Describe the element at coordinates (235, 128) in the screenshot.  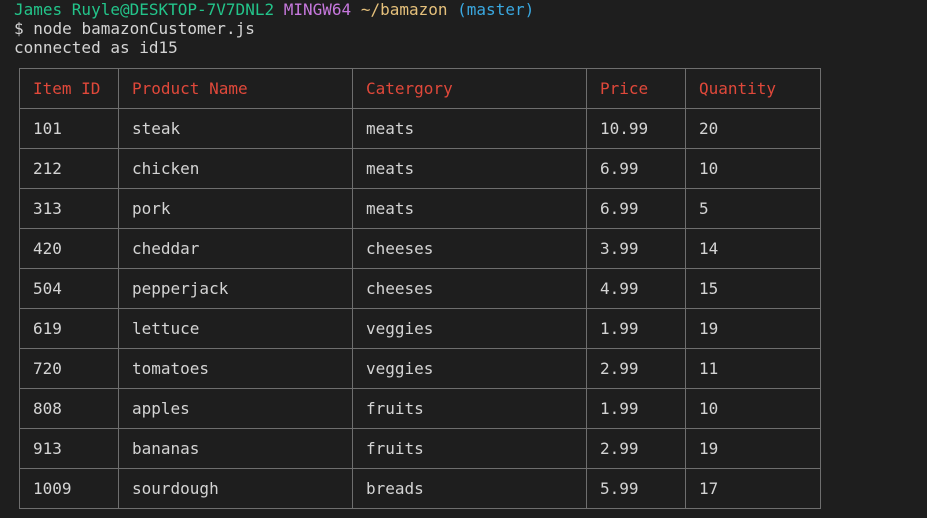
I see `cell-product-name: steak` at that location.